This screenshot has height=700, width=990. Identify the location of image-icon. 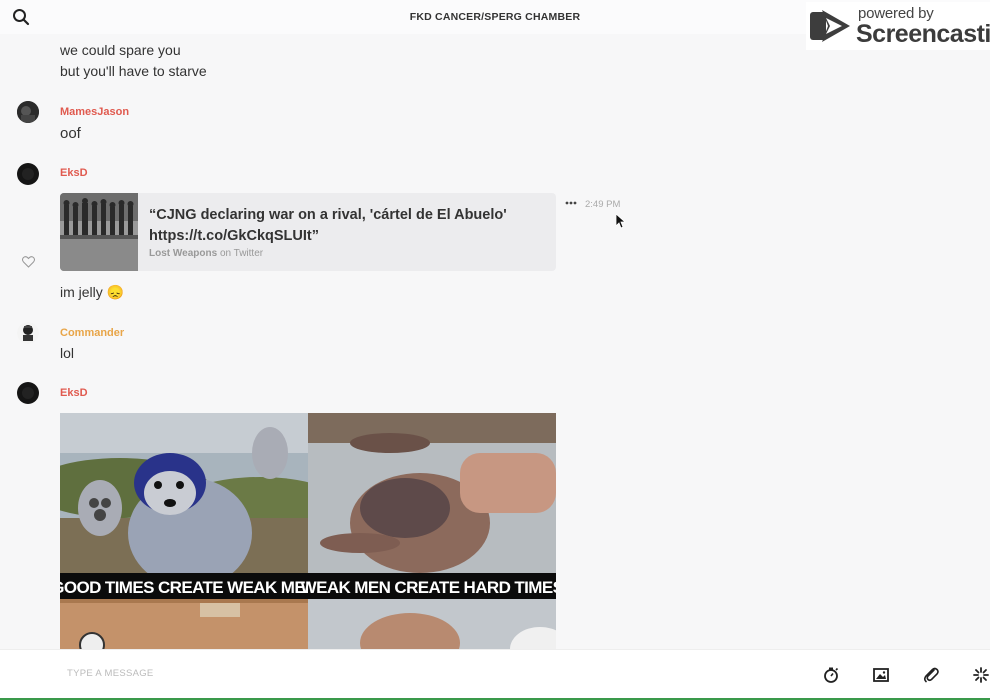
(881, 675).